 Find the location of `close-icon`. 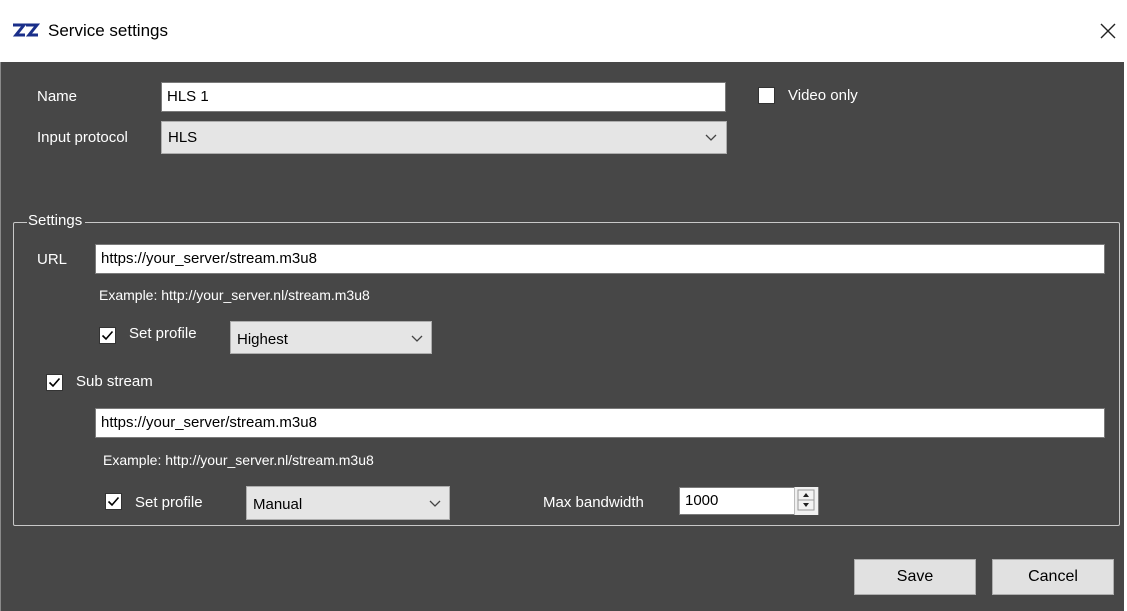

close-icon is located at coordinates (1108, 31).